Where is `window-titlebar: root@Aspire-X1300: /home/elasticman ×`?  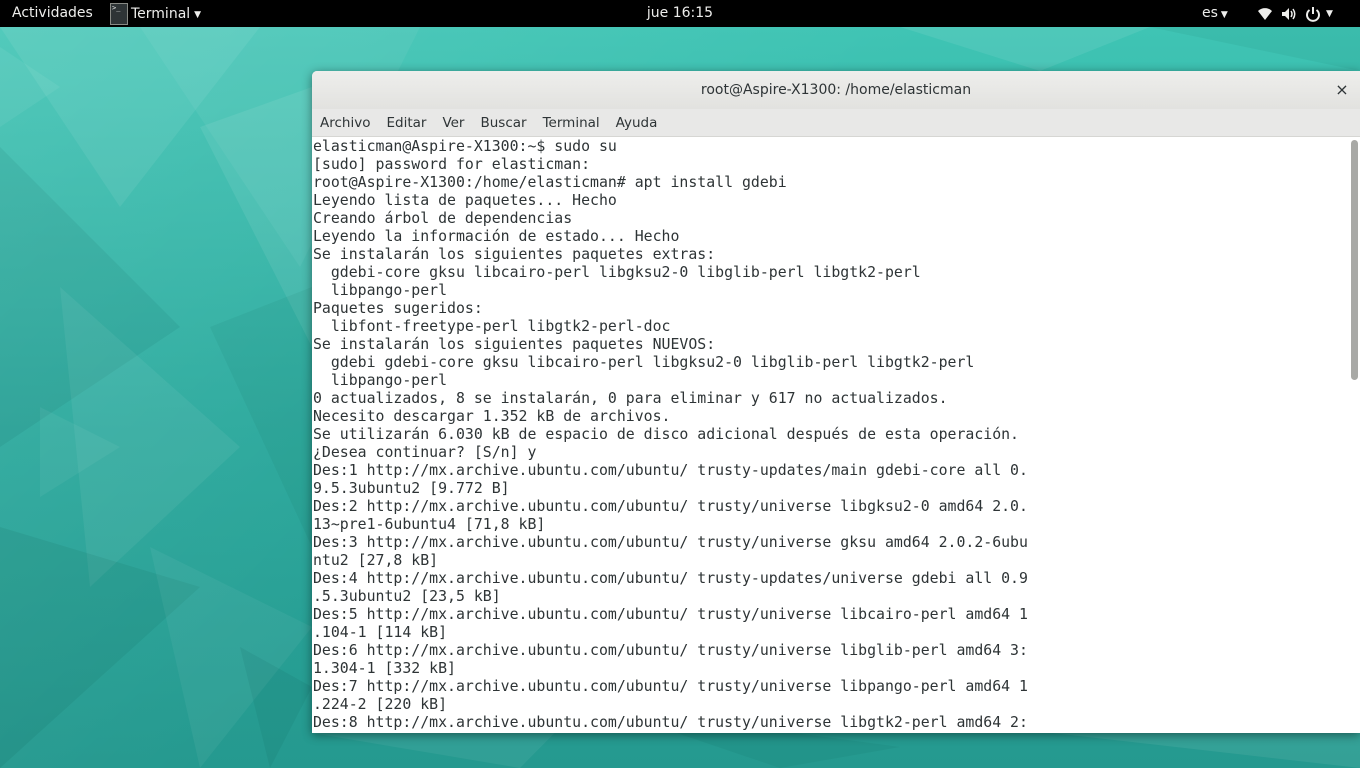
window-titlebar: root@Aspire-X1300: /home/elasticman × is located at coordinates (836, 90).